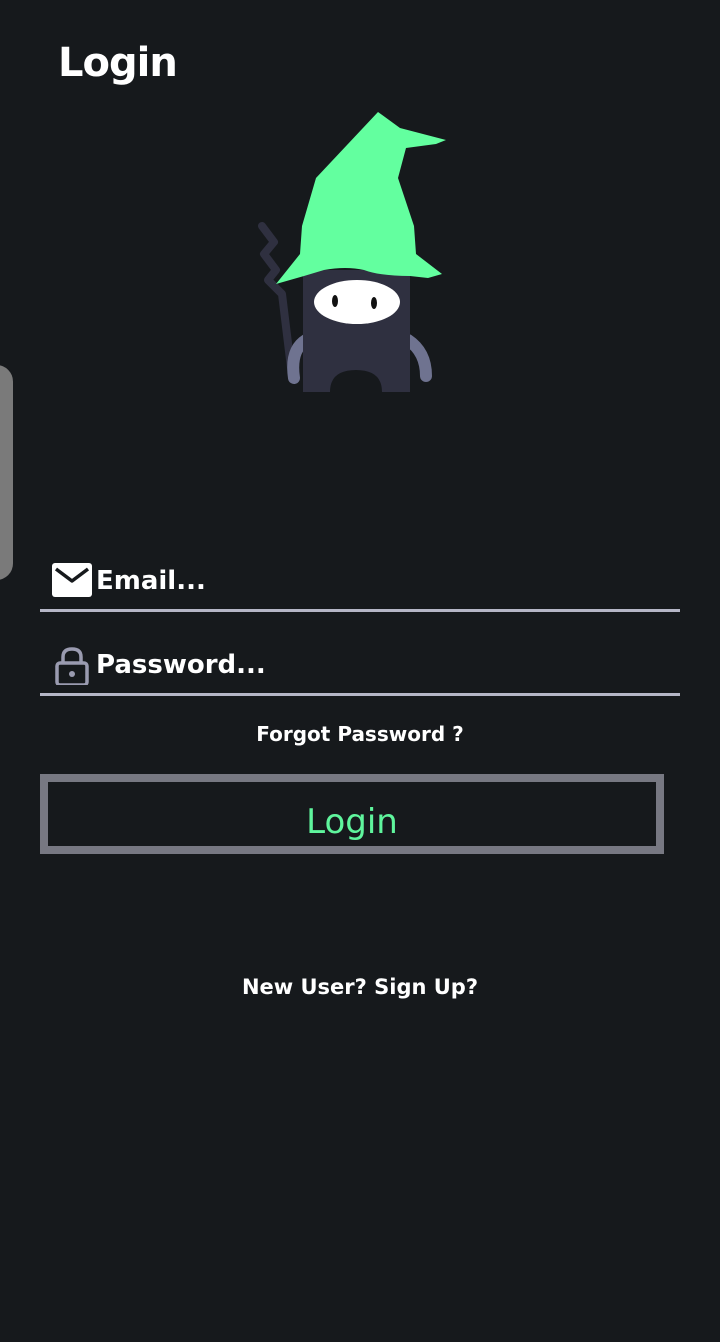 The height and width of the screenshot is (1342, 720). I want to click on email-field, so click(360, 582).